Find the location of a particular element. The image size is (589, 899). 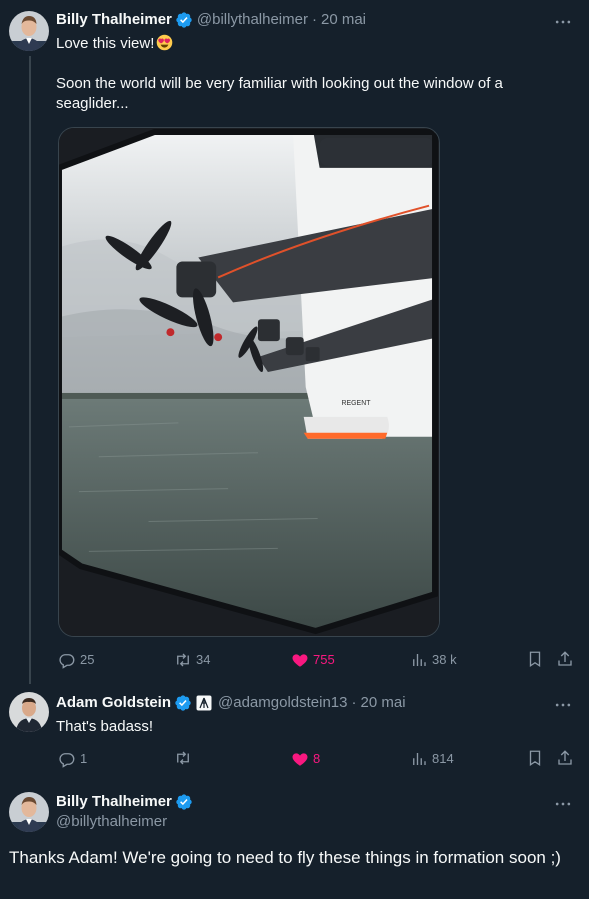

like-button: 8 is located at coordinates (305, 759).